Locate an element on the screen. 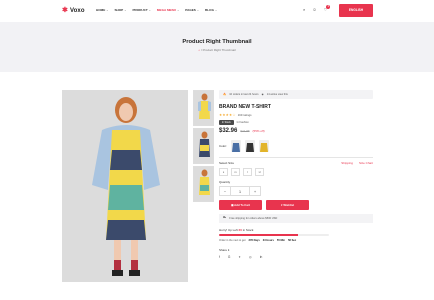 This screenshot has height=300, width=434. color-swatch-black is located at coordinates (250, 146).